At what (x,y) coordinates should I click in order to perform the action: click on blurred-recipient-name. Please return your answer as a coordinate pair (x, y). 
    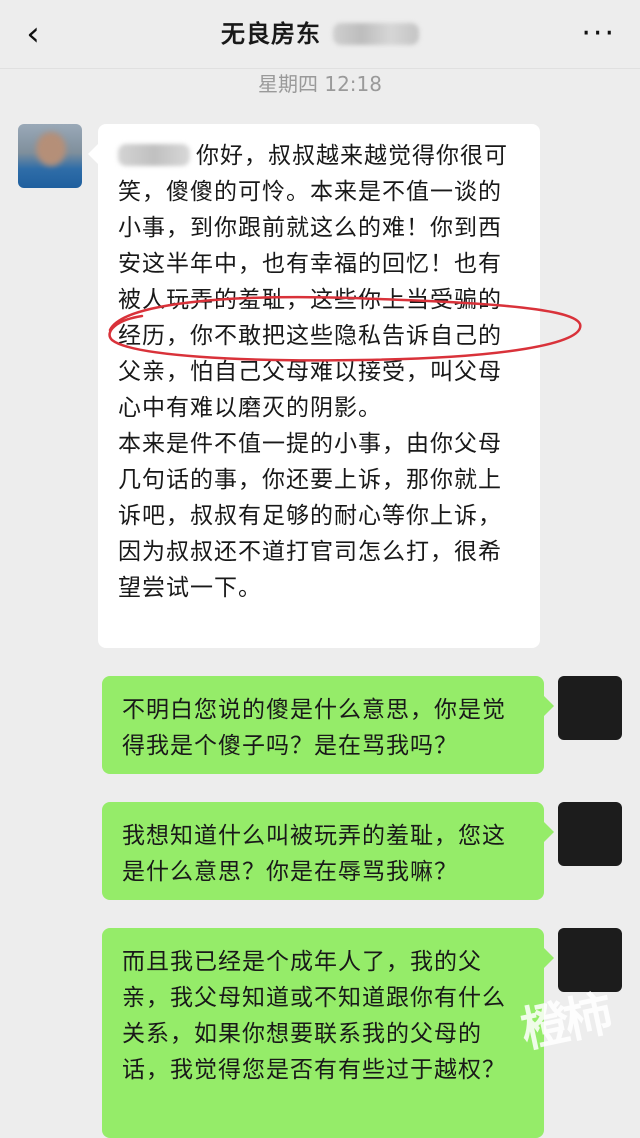
    Looking at the image, I should click on (154, 155).